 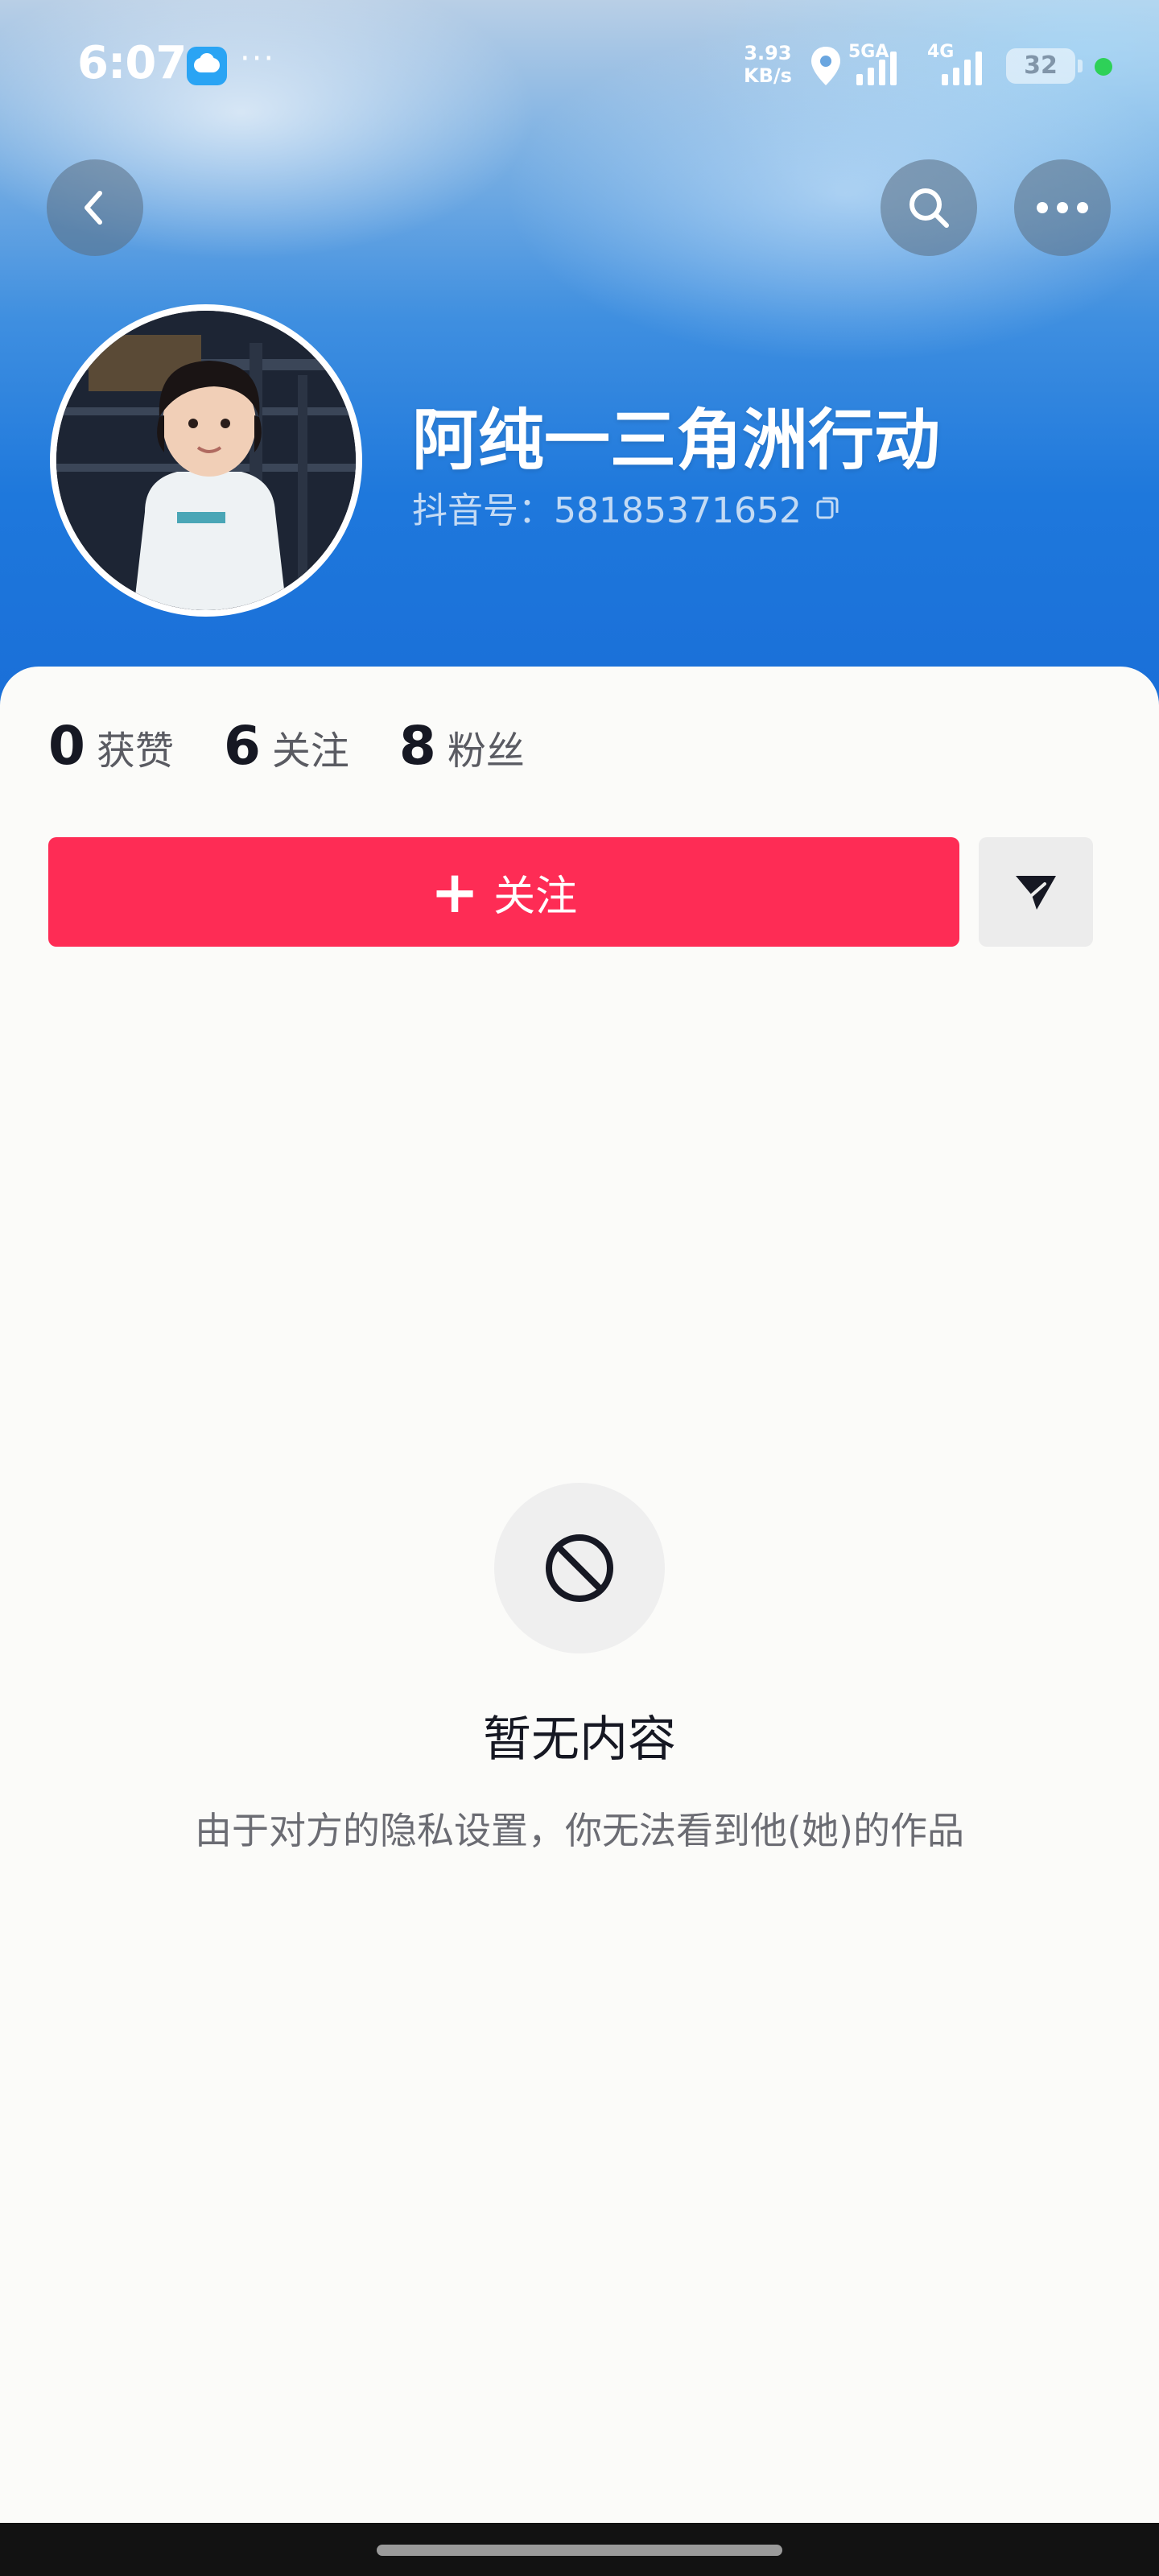 I want to click on profile-username: 阿纯一三角洲行动, so click(x=676, y=441).